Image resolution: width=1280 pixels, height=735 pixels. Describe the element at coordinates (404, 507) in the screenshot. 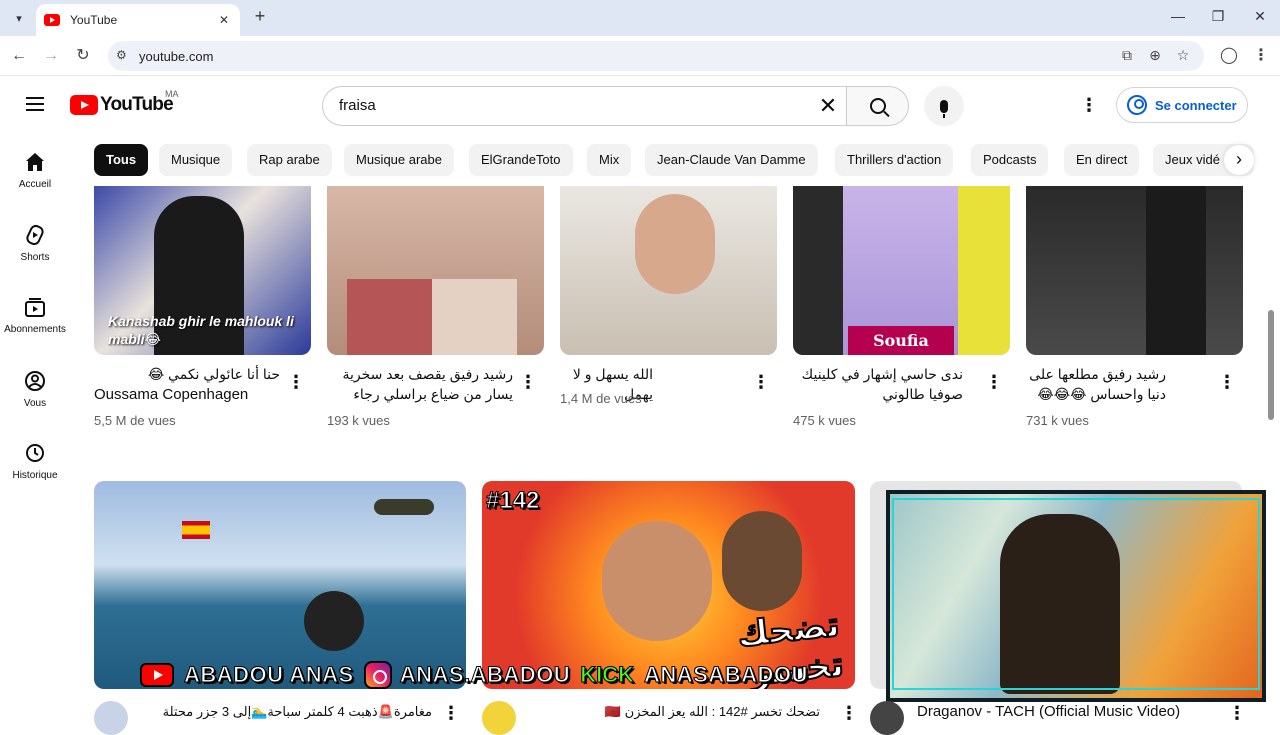

I see `helicopter-icon` at that location.